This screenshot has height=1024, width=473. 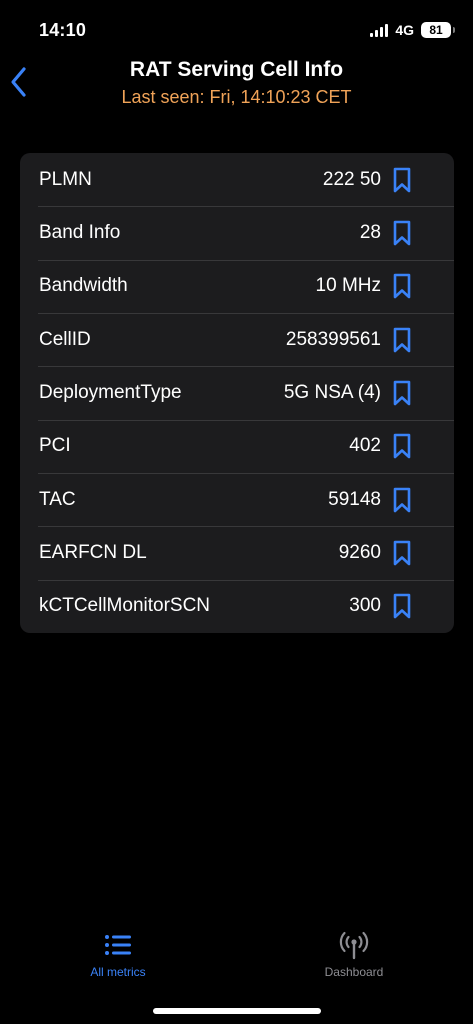 I want to click on metric-value: 28, so click(x=370, y=232).